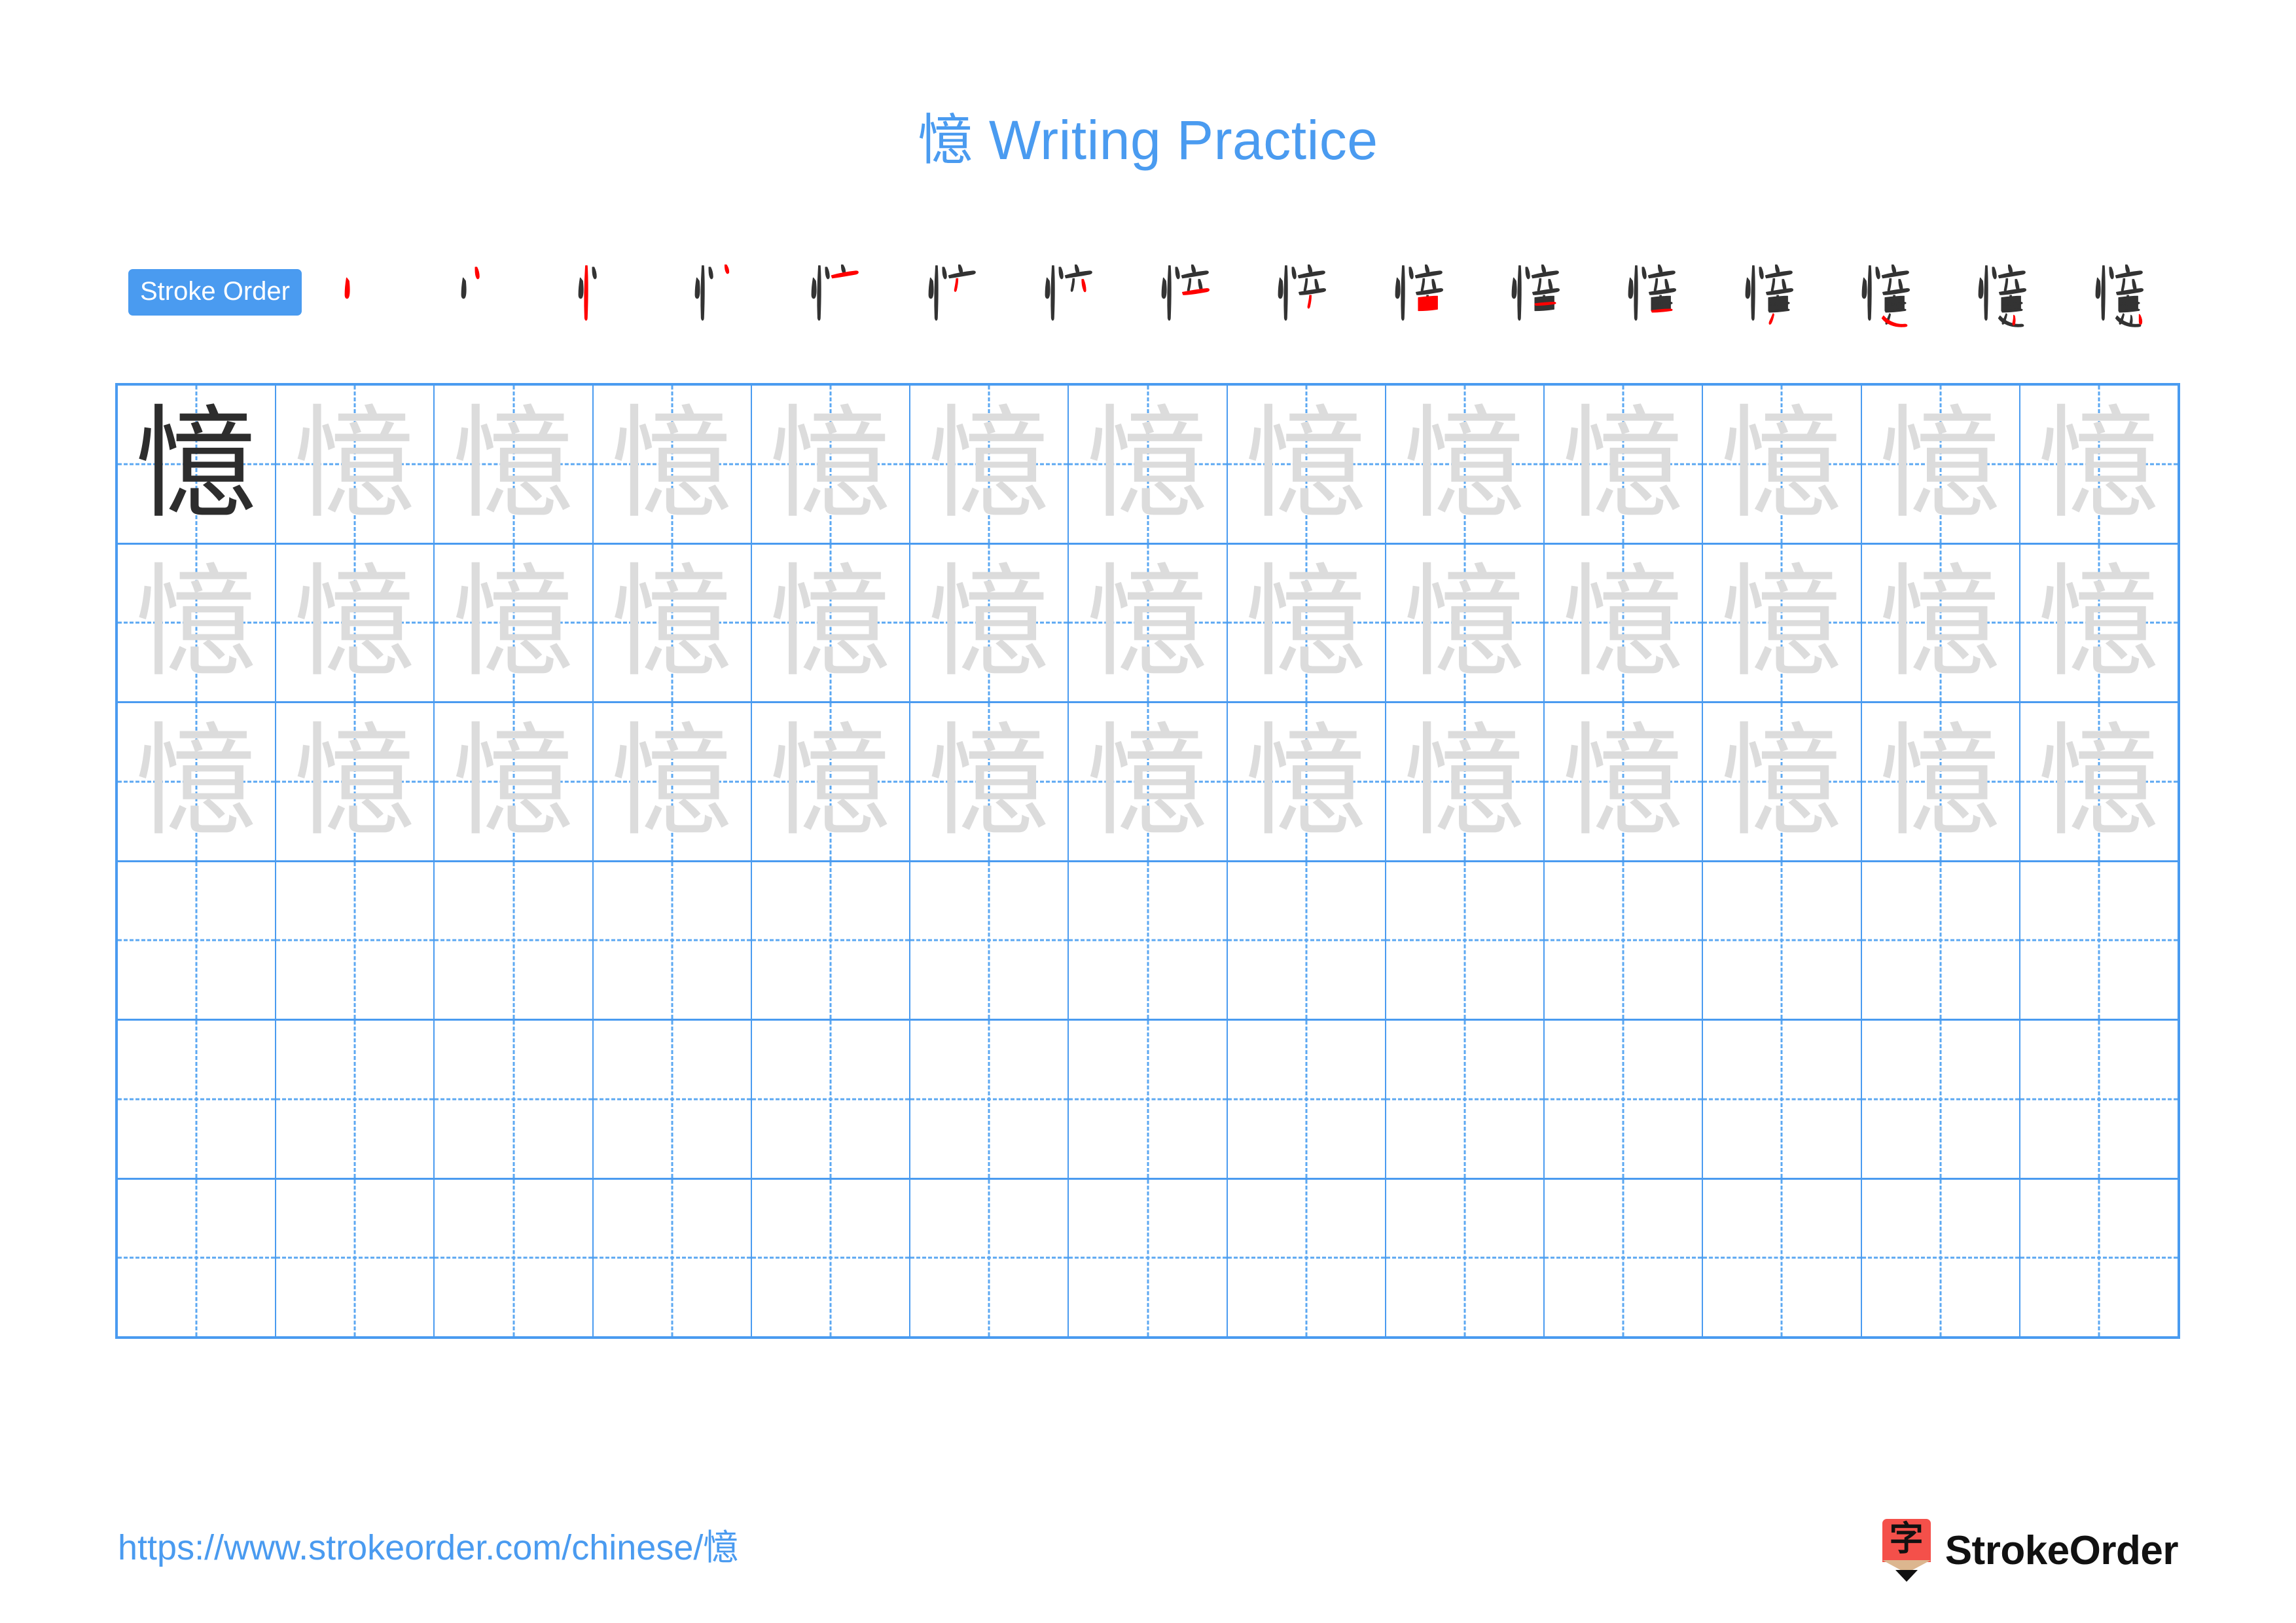 The width and height of the screenshot is (2296, 1623). What do you see at coordinates (1907, 1539) in the screenshot?
I see `pencil-character-label: 字` at bounding box center [1907, 1539].